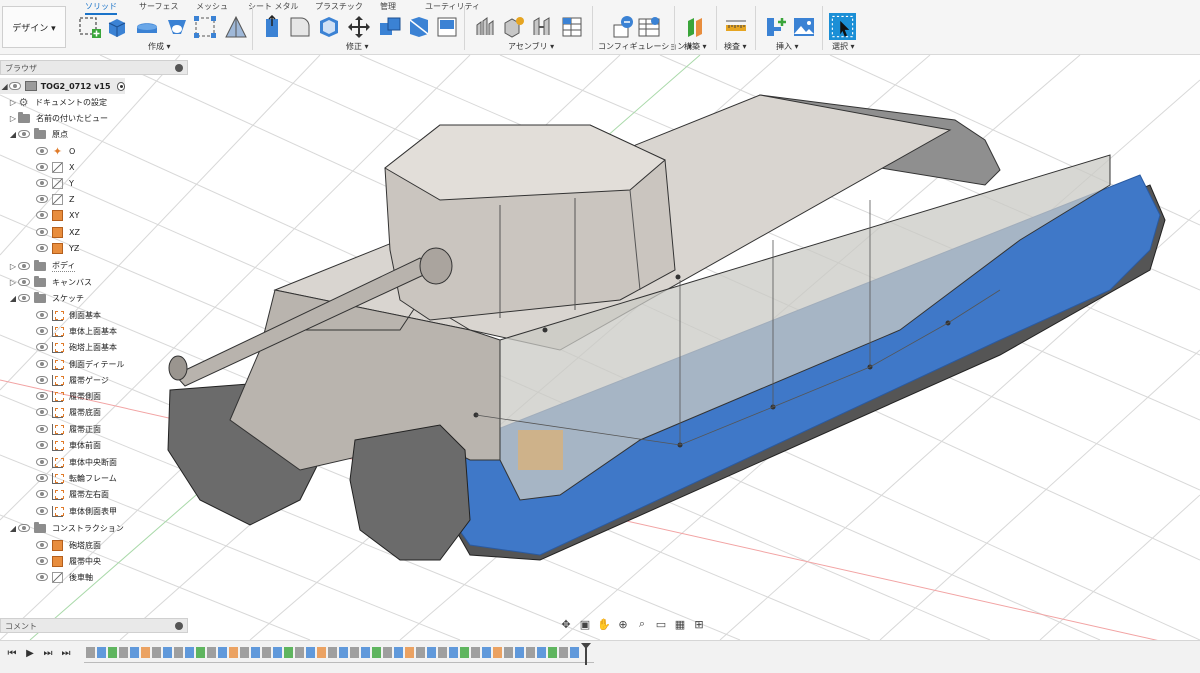  What do you see at coordinates (30, 654) in the screenshot?
I see `play-icon: ▶` at bounding box center [30, 654].